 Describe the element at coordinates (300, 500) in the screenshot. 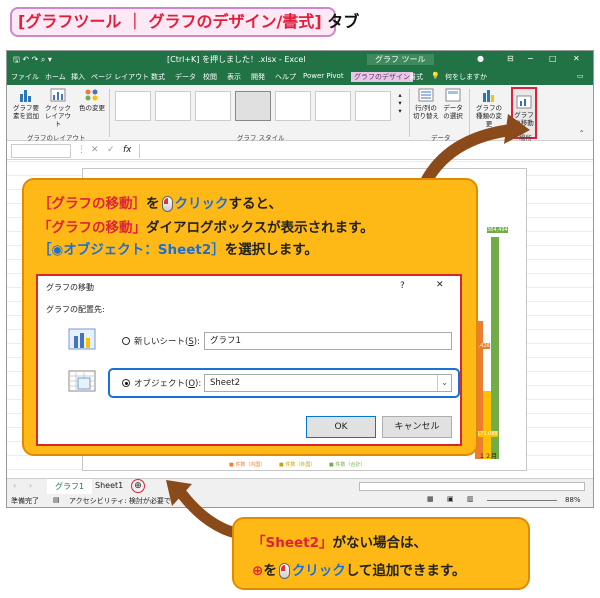

I see `status-bar: 準備完了 ▤ アクセシビリティ: 検討が必要です ▦ ▣ ▥ 88%` at that location.